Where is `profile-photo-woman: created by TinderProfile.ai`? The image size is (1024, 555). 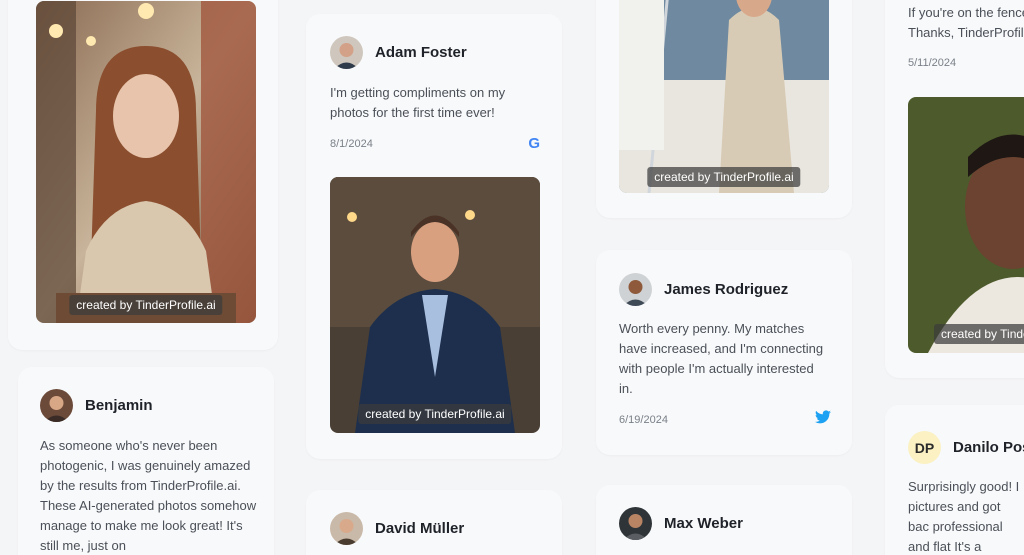 profile-photo-woman: created by TinderProfile.ai is located at coordinates (146, 162).